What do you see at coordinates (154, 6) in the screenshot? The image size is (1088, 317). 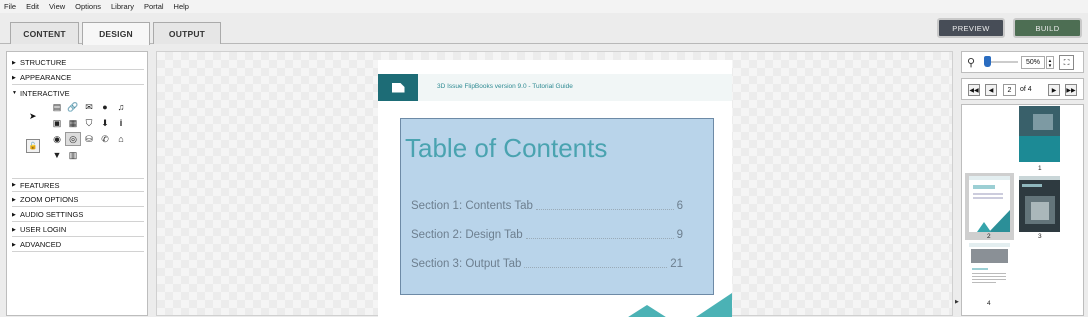 I see `menu-portal: Portal` at bounding box center [154, 6].